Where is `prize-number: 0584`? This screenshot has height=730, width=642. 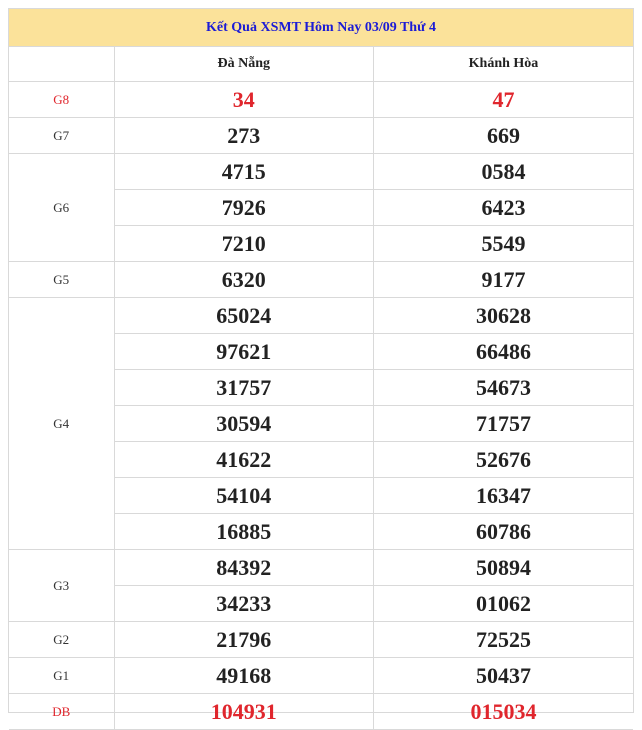 prize-number: 0584 is located at coordinates (503, 172).